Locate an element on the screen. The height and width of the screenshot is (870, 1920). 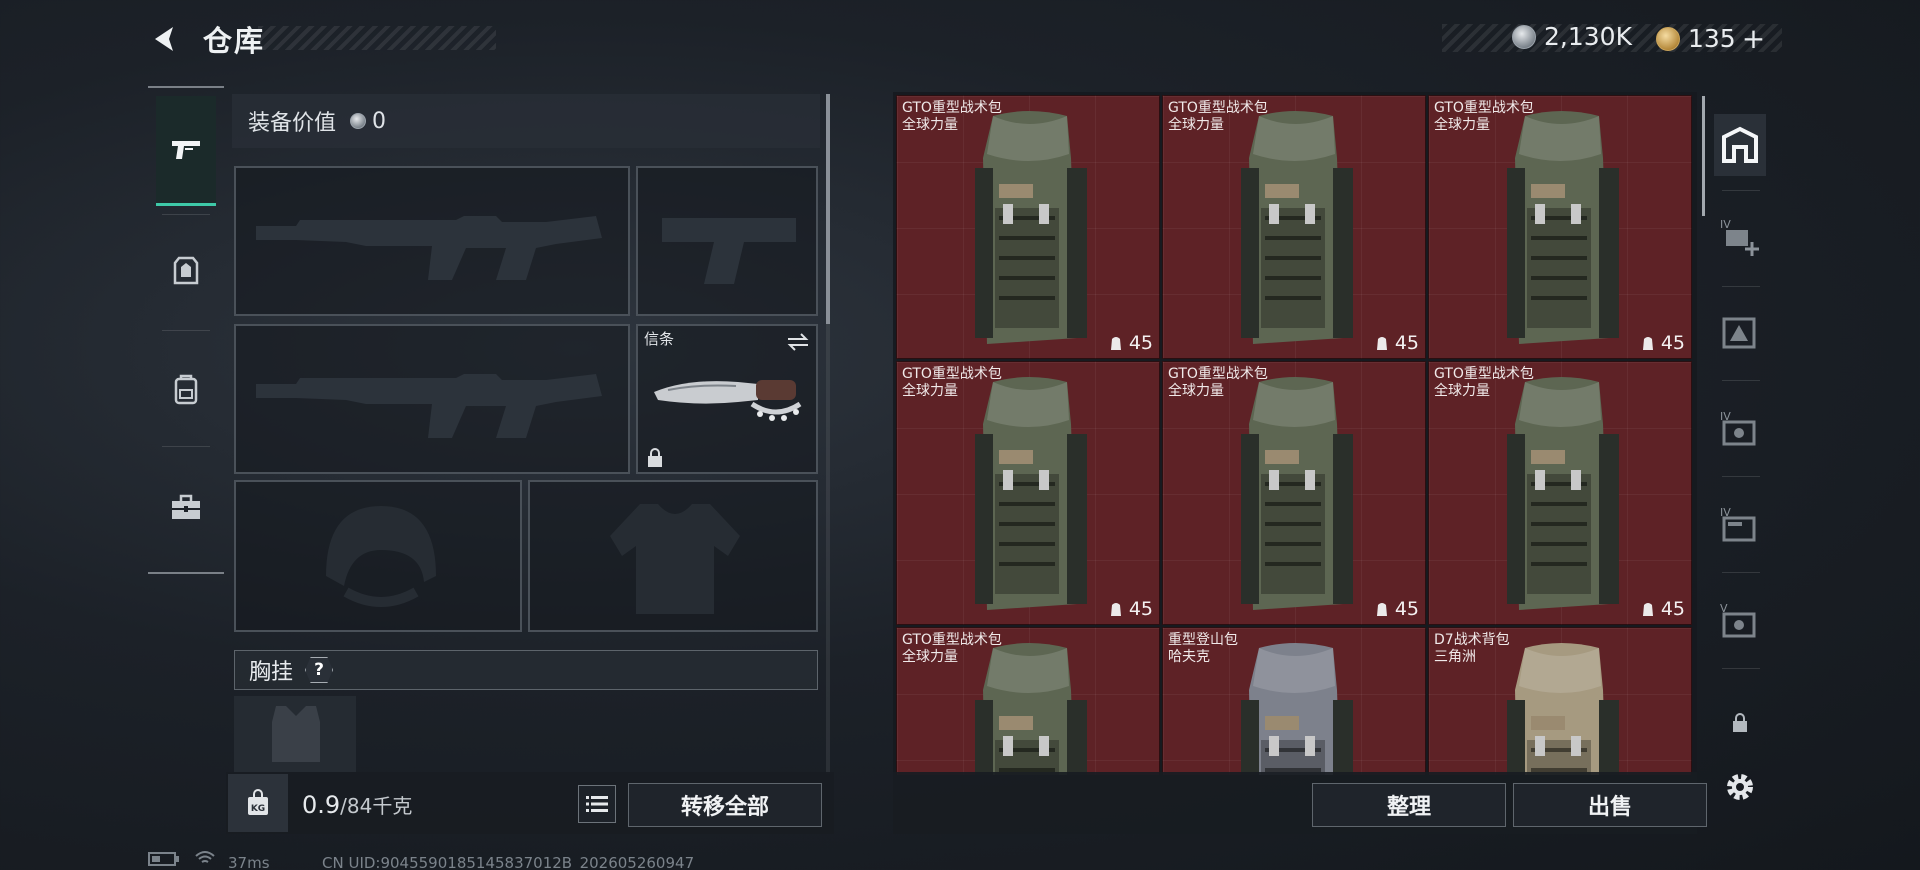
body-armor-slot is located at coordinates (673, 556).